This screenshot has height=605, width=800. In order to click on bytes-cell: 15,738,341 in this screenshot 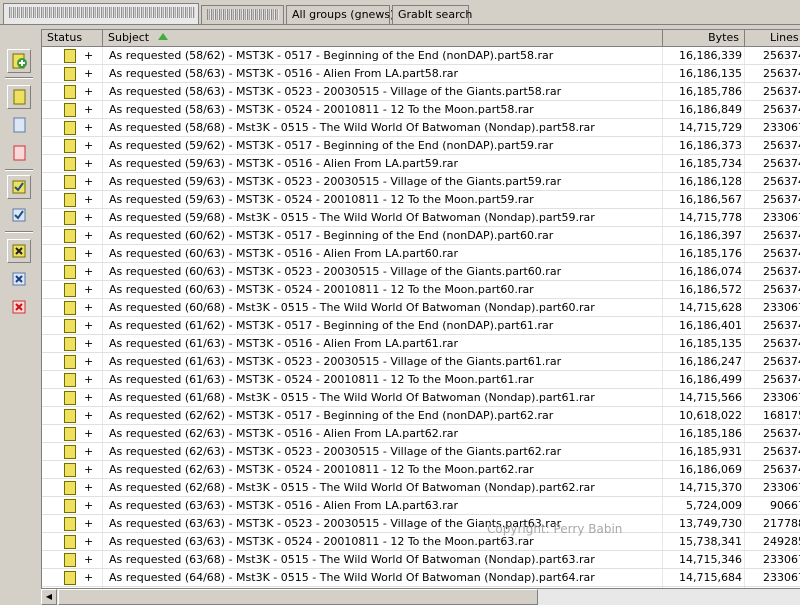, I will do `click(710, 541)`.